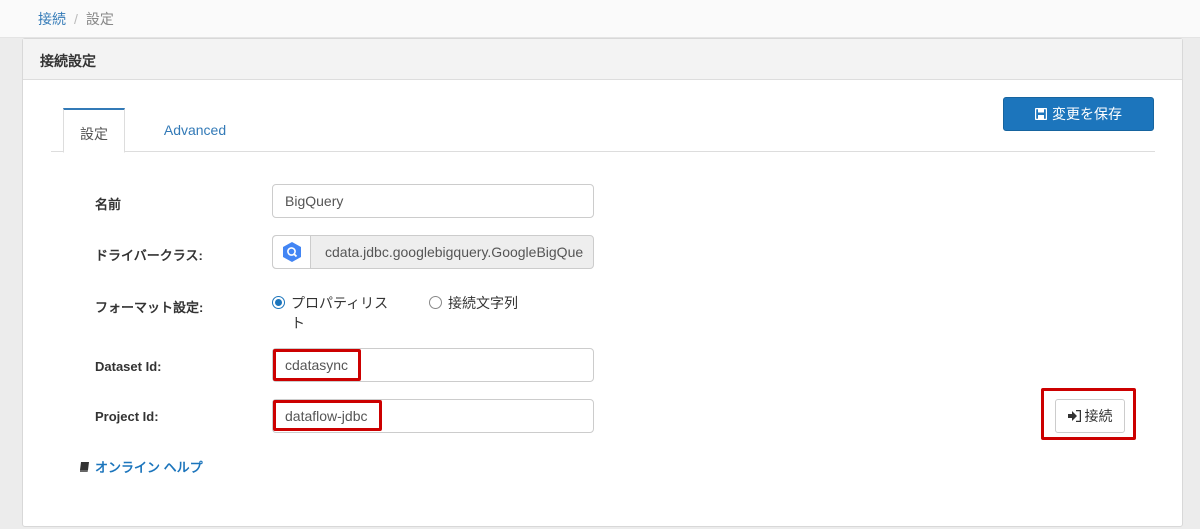 This screenshot has width=1200, height=529. What do you see at coordinates (52, 19) in the screenshot?
I see `breadcrumb-parent-link: 接続` at bounding box center [52, 19].